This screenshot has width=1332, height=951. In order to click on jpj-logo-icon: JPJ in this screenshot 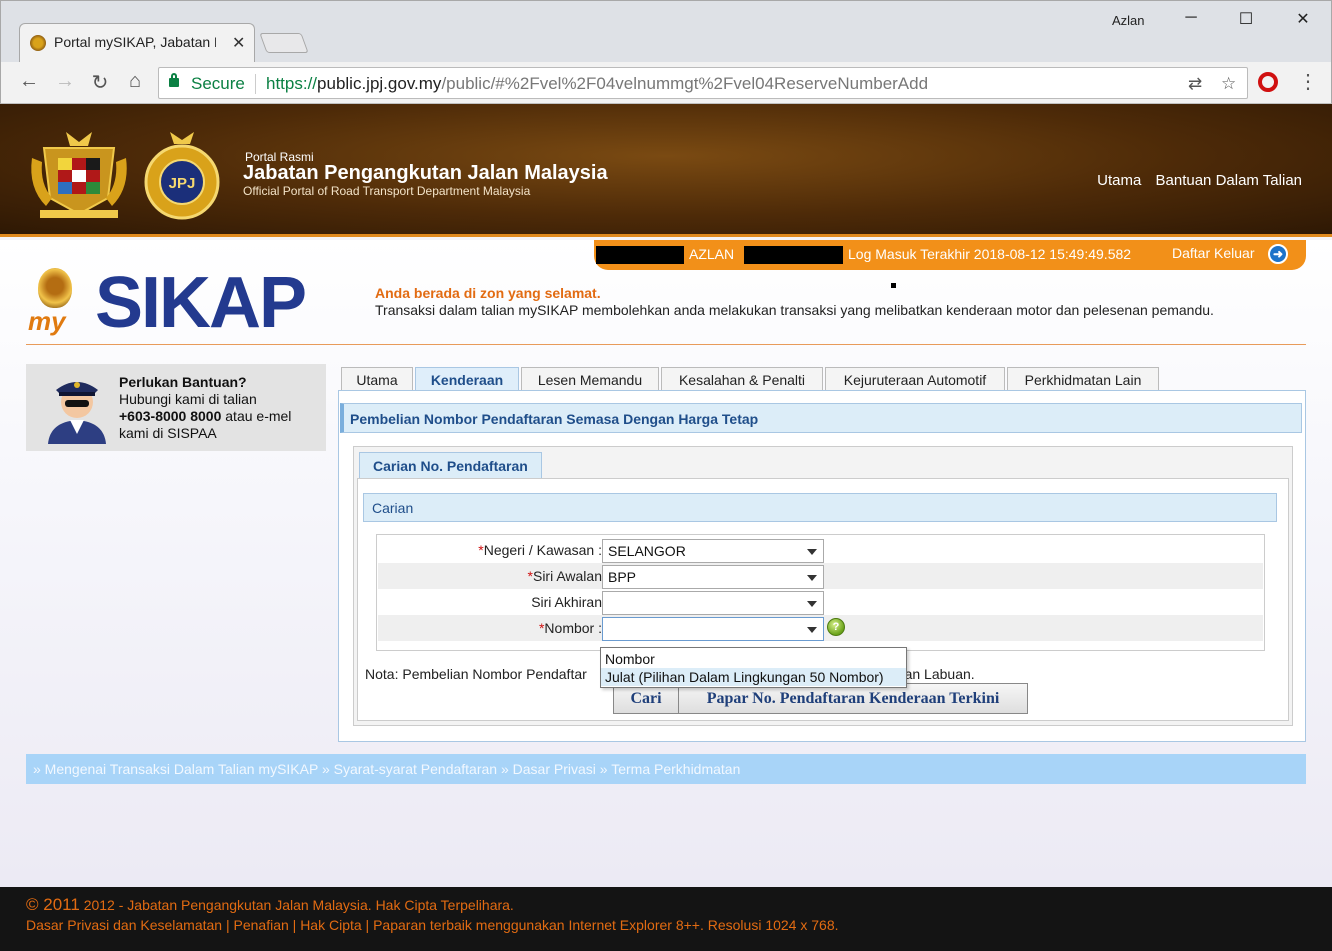, I will do `click(182, 176)`.